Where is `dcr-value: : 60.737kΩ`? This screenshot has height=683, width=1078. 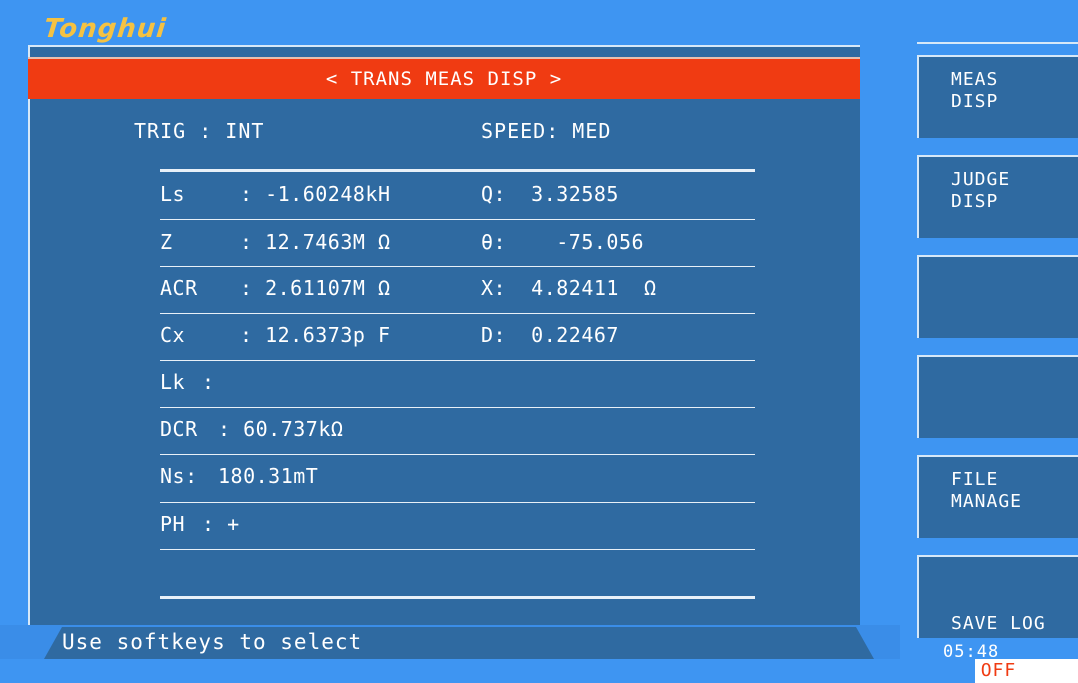
dcr-value: : 60.737kΩ is located at coordinates (281, 429).